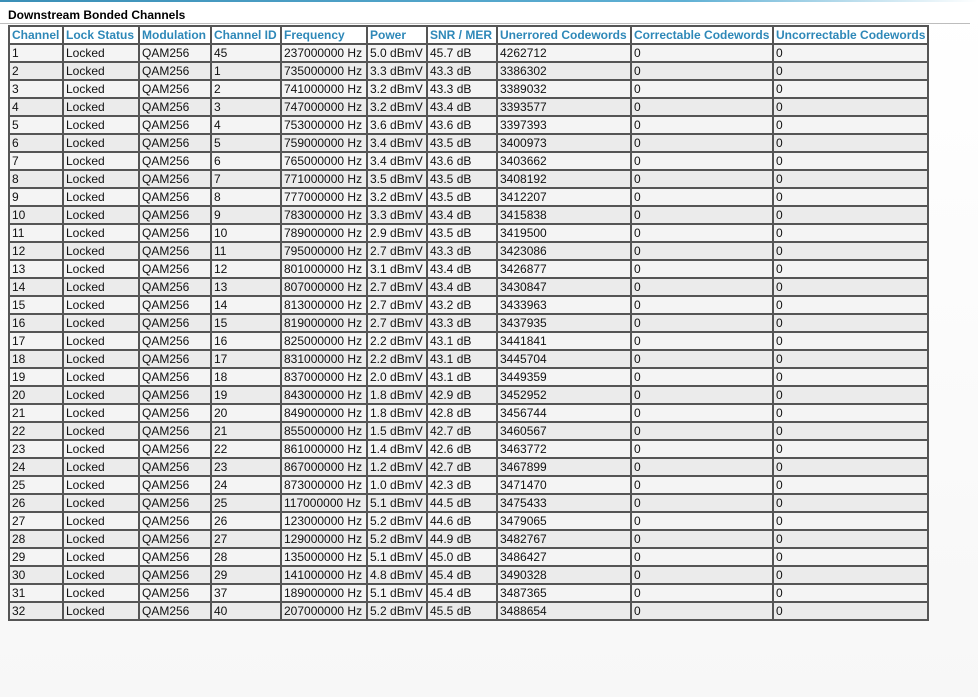 Image resolution: width=978 pixels, height=697 pixels. What do you see at coordinates (397, 143) in the screenshot?
I see `power-cell: 3.4 dBmV` at bounding box center [397, 143].